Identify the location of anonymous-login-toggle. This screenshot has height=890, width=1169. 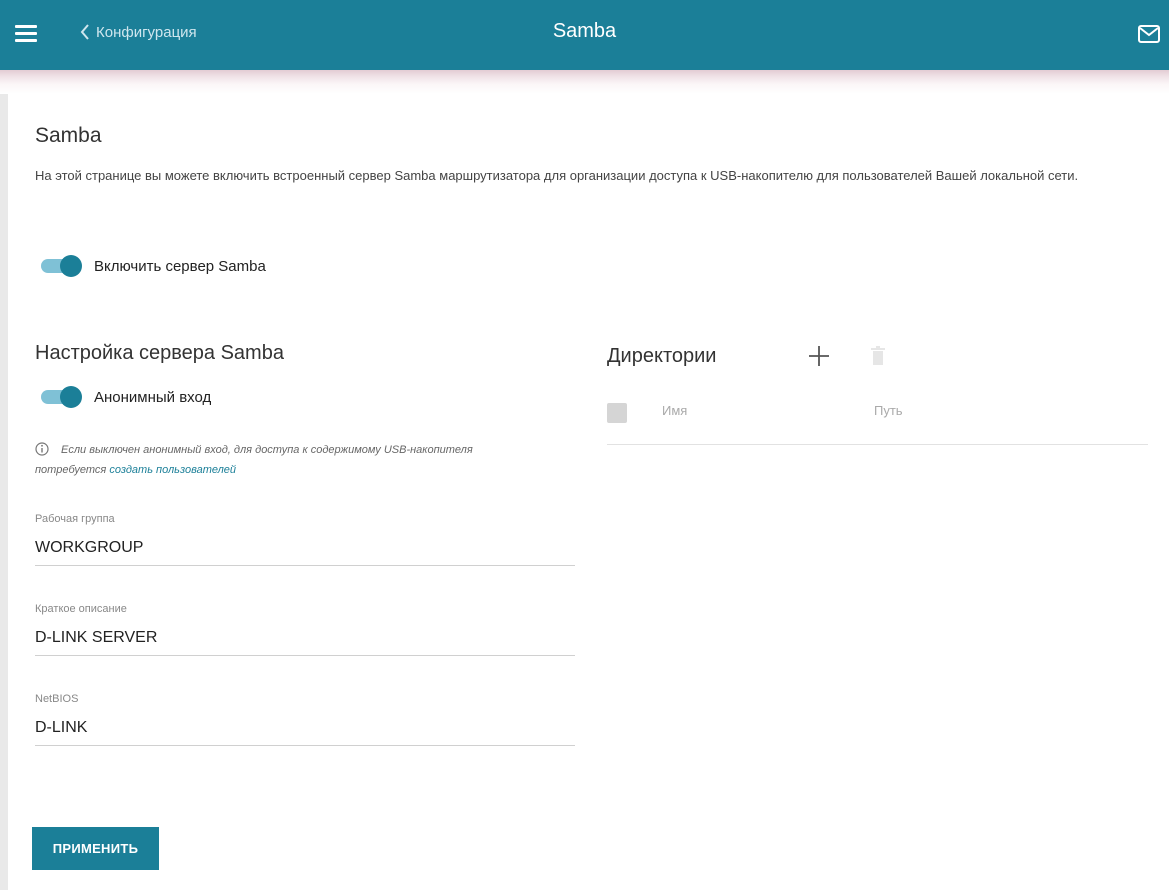
(59, 397).